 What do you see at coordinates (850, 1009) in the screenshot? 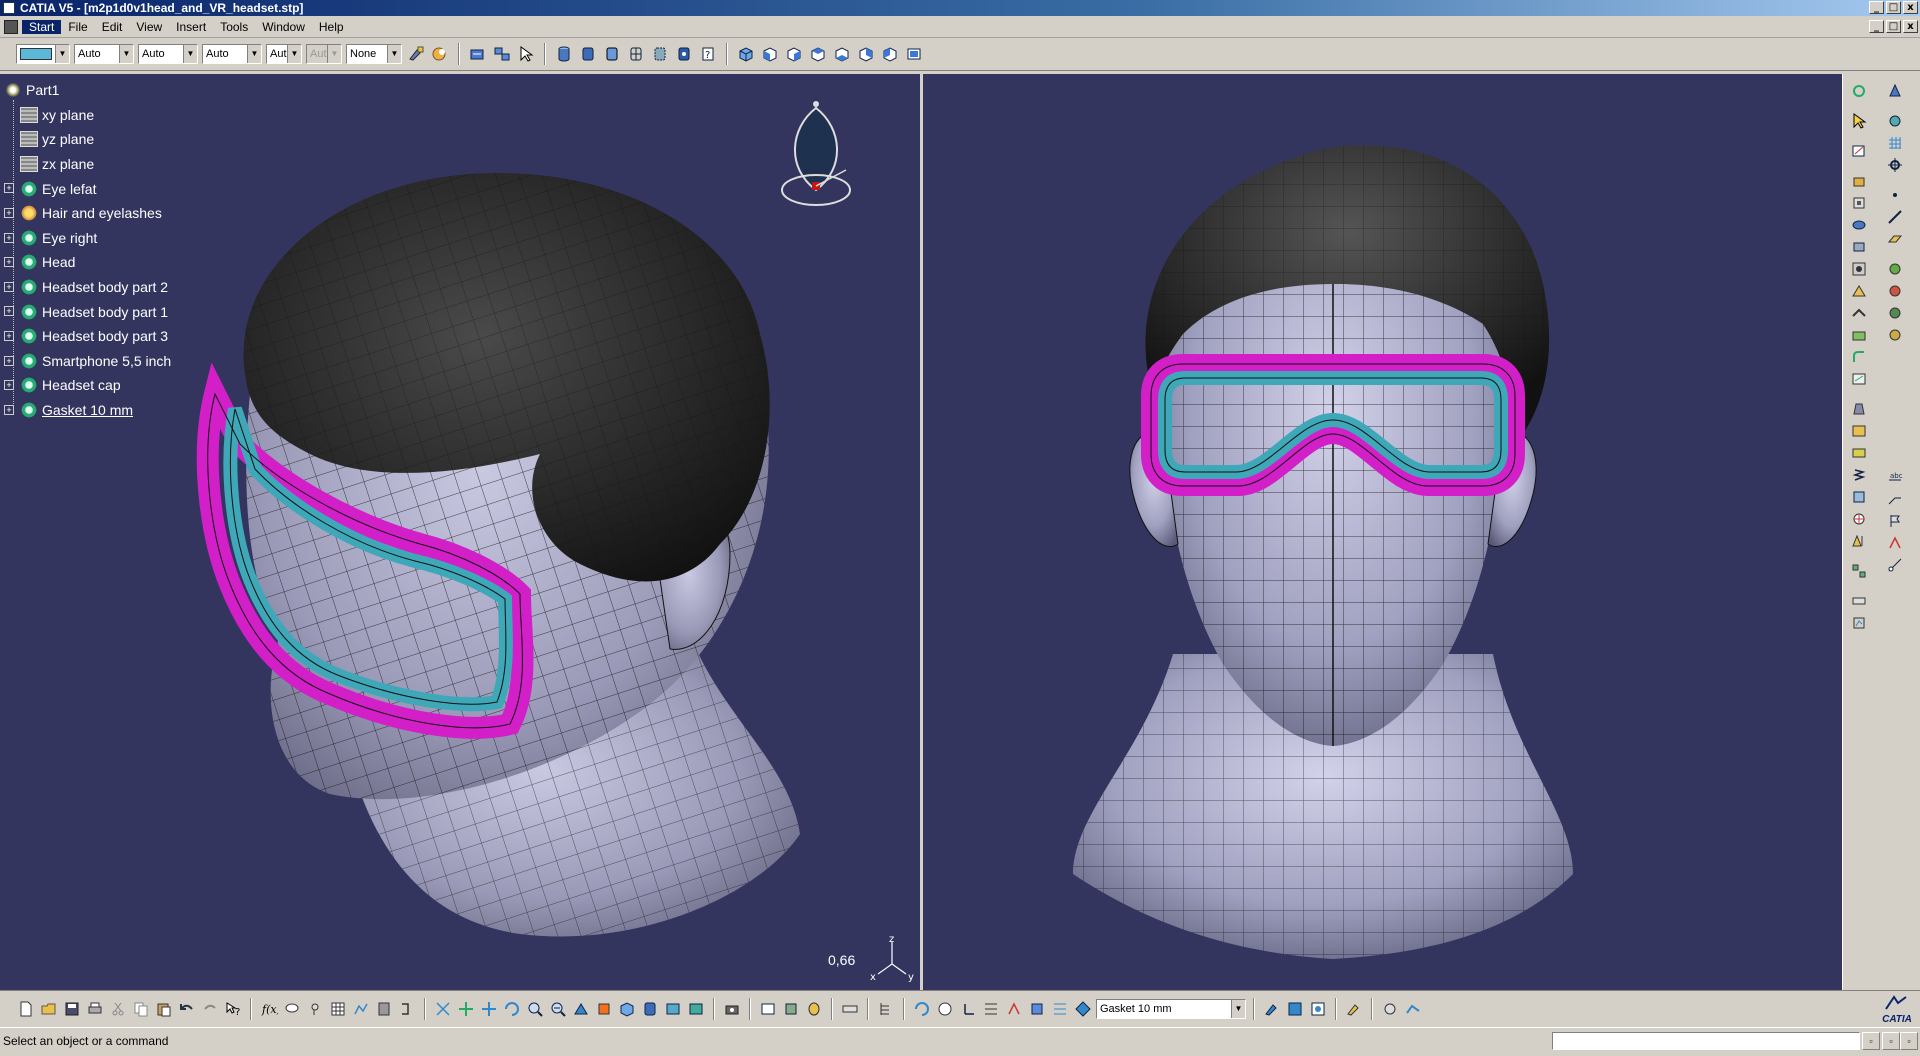
I see `measure-between-icon` at bounding box center [850, 1009].